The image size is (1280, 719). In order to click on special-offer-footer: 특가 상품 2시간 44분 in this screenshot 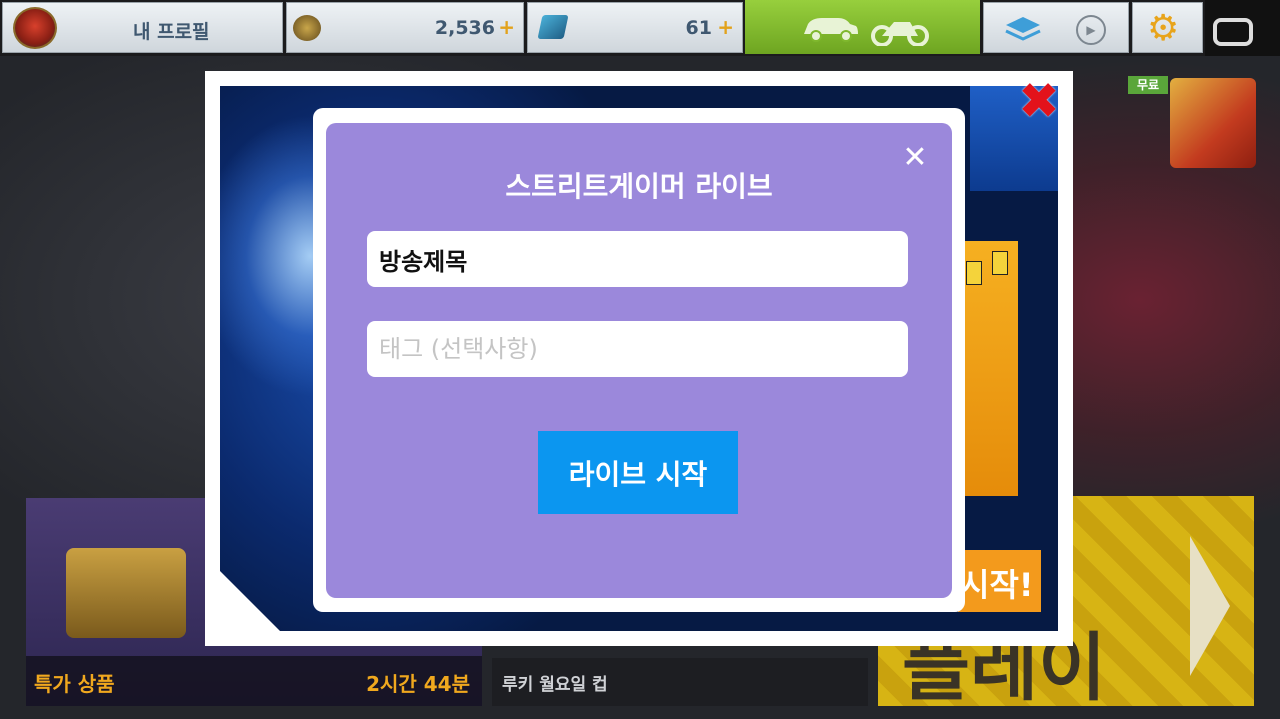, I will do `click(254, 681)`.